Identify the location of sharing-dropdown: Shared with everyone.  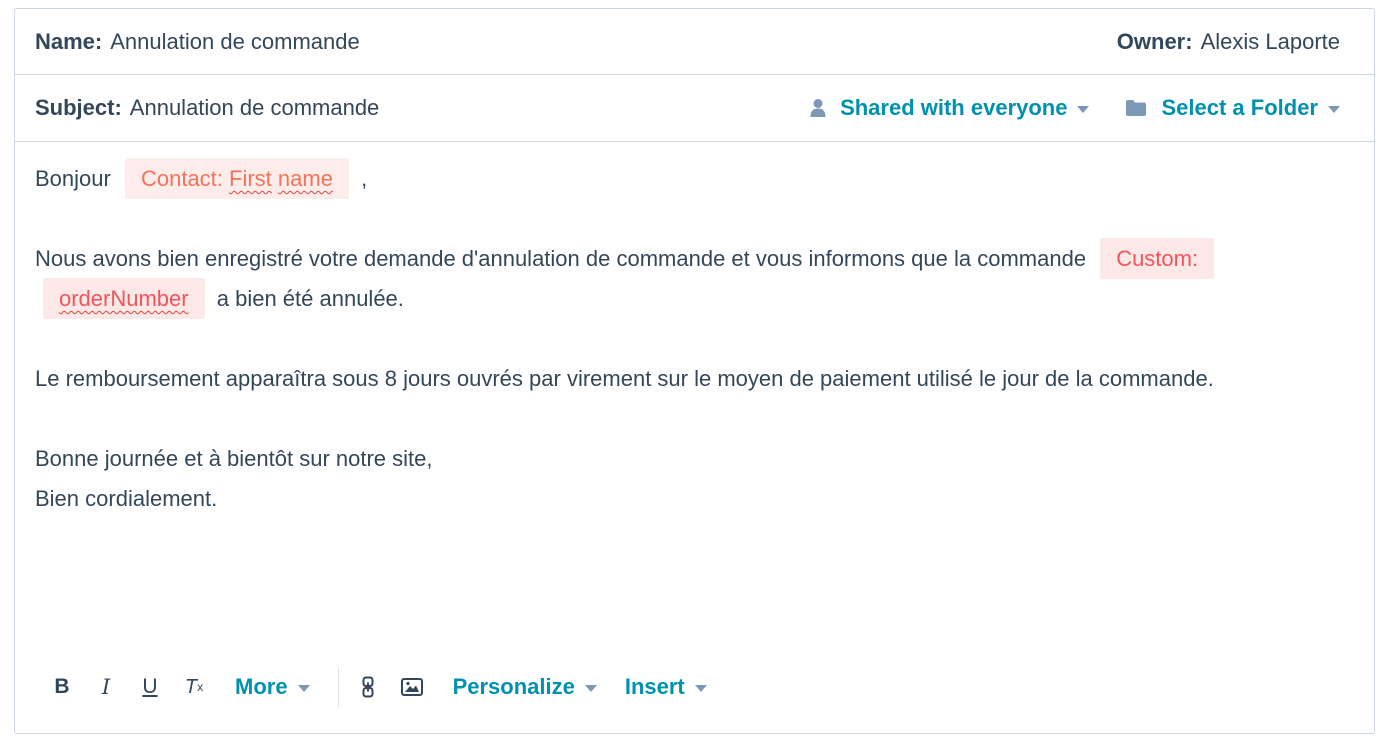
(950, 108).